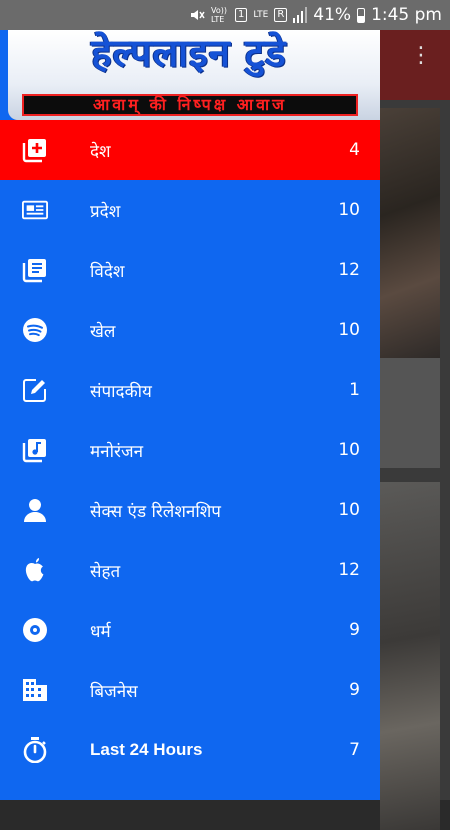 The width and height of the screenshot is (450, 830). I want to click on more-options-icon: ⋮, so click(421, 56).